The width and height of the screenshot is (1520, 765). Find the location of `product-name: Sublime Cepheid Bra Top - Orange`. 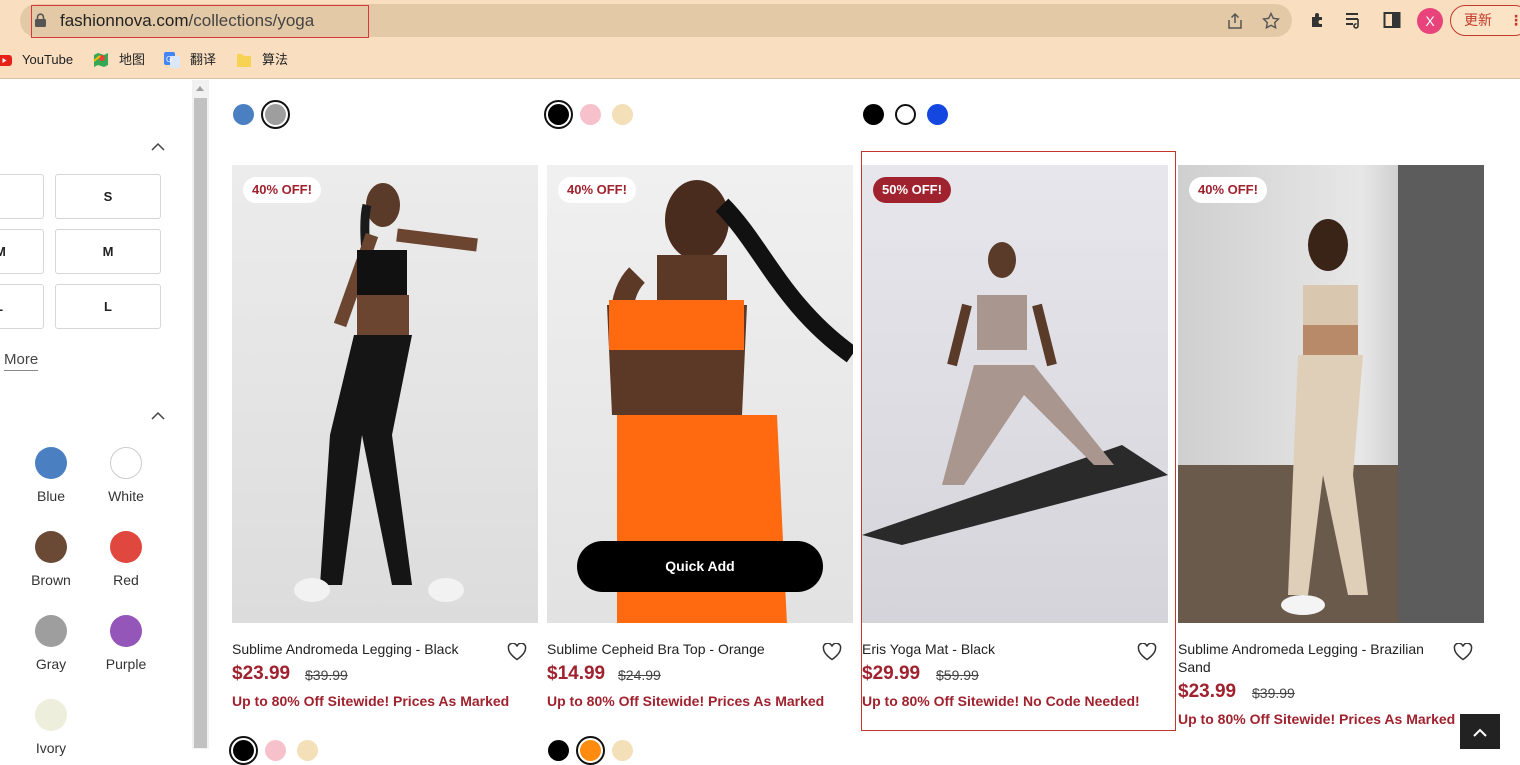

product-name: Sublime Cepheid Bra Top - Orange is located at coordinates (682, 649).